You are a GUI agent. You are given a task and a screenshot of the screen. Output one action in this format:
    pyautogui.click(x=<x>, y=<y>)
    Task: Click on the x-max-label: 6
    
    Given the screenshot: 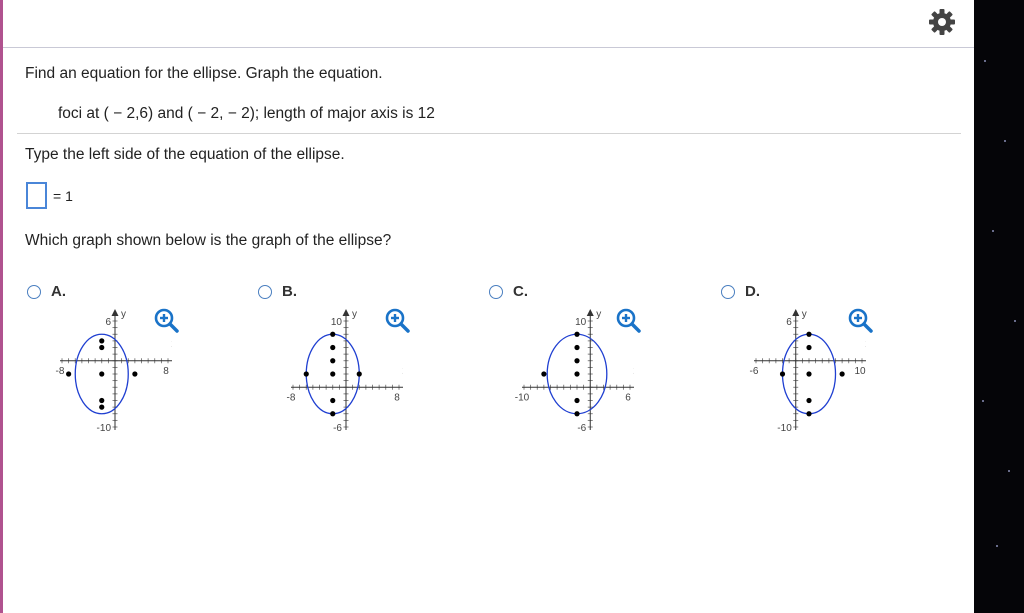 What is the action you would take?
    pyautogui.click(x=628, y=397)
    